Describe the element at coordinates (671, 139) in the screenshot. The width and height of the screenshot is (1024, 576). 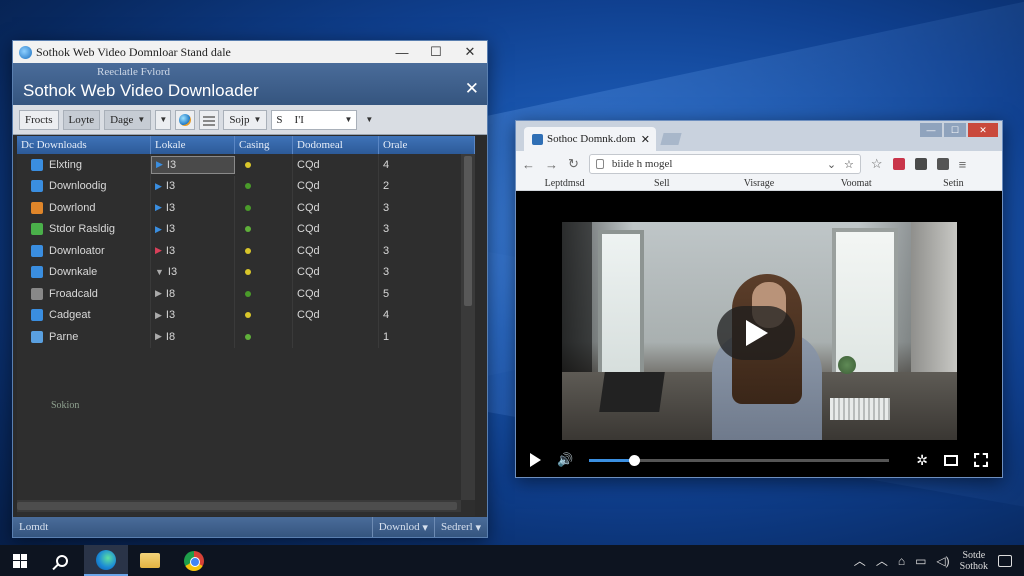
I see `new-tab-button` at that location.